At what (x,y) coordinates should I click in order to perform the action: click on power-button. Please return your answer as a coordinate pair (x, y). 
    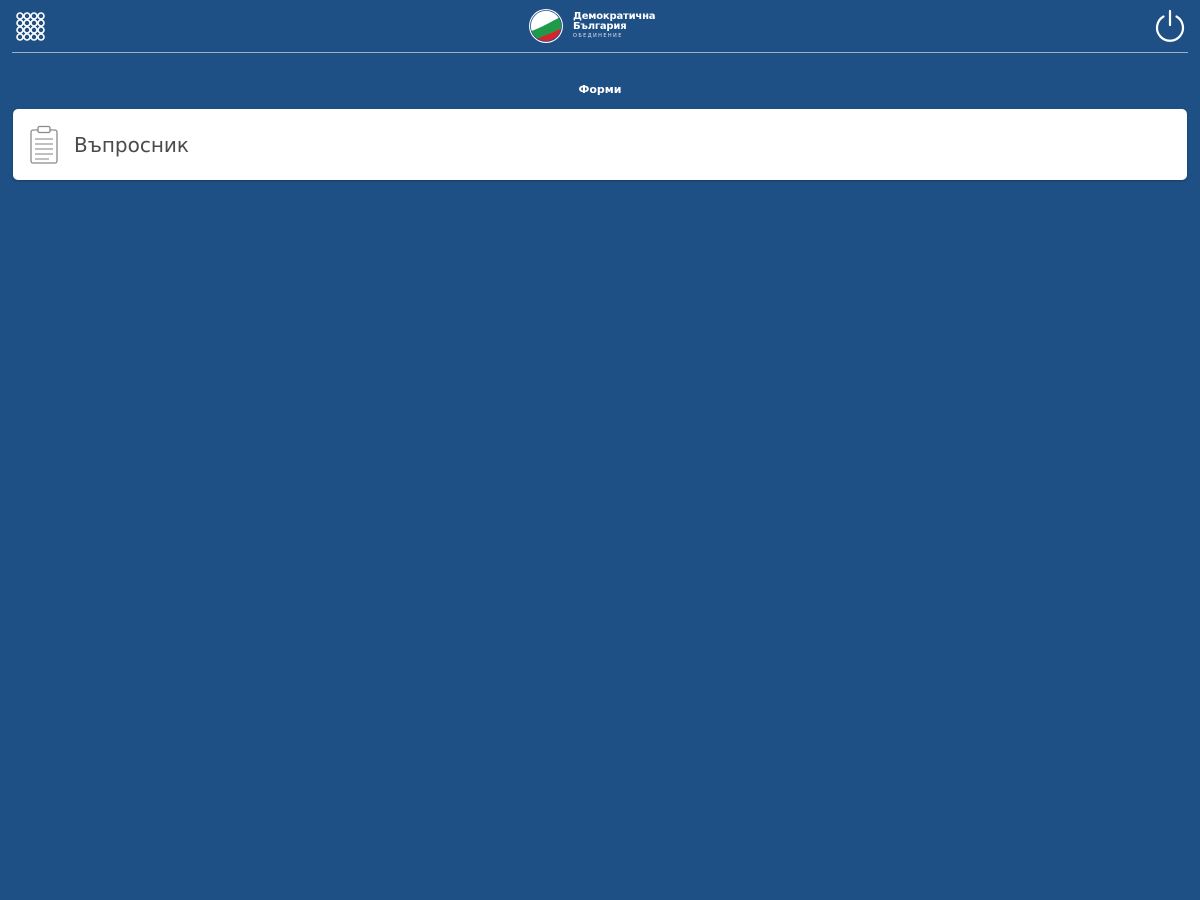
    Looking at the image, I should click on (1170, 26).